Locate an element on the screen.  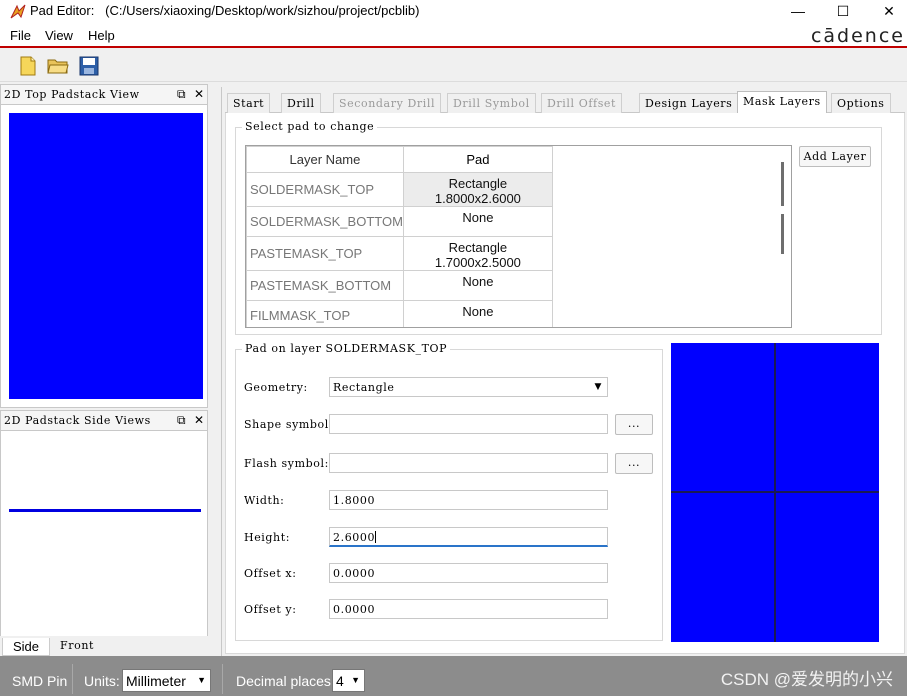
side-view-tabs: Side Front is located at coordinates (104, 646).